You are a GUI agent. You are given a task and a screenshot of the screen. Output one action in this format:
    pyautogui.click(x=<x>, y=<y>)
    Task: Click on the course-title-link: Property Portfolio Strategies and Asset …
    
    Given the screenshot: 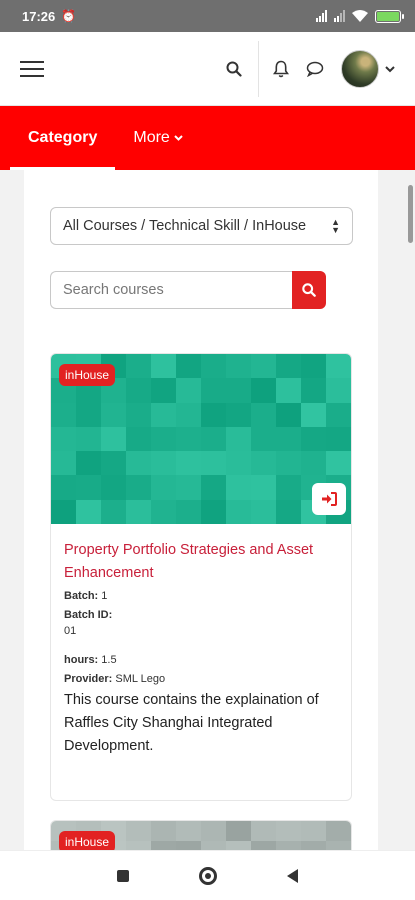 What is the action you would take?
    pyautogui.click(x=201, y=562)
    